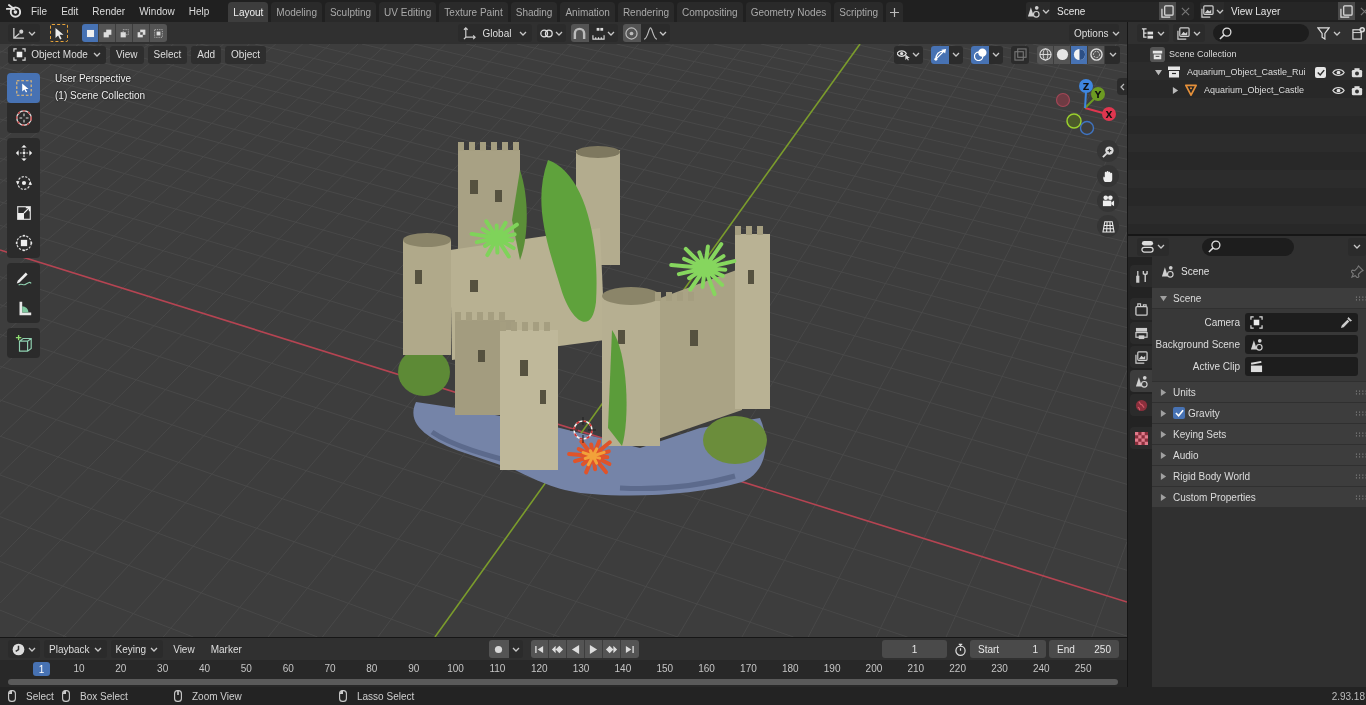 Image resolution: width=1366 pixels, height=705 pixels. I want to click on end-frame-field: End 250, so click(1084, 649).